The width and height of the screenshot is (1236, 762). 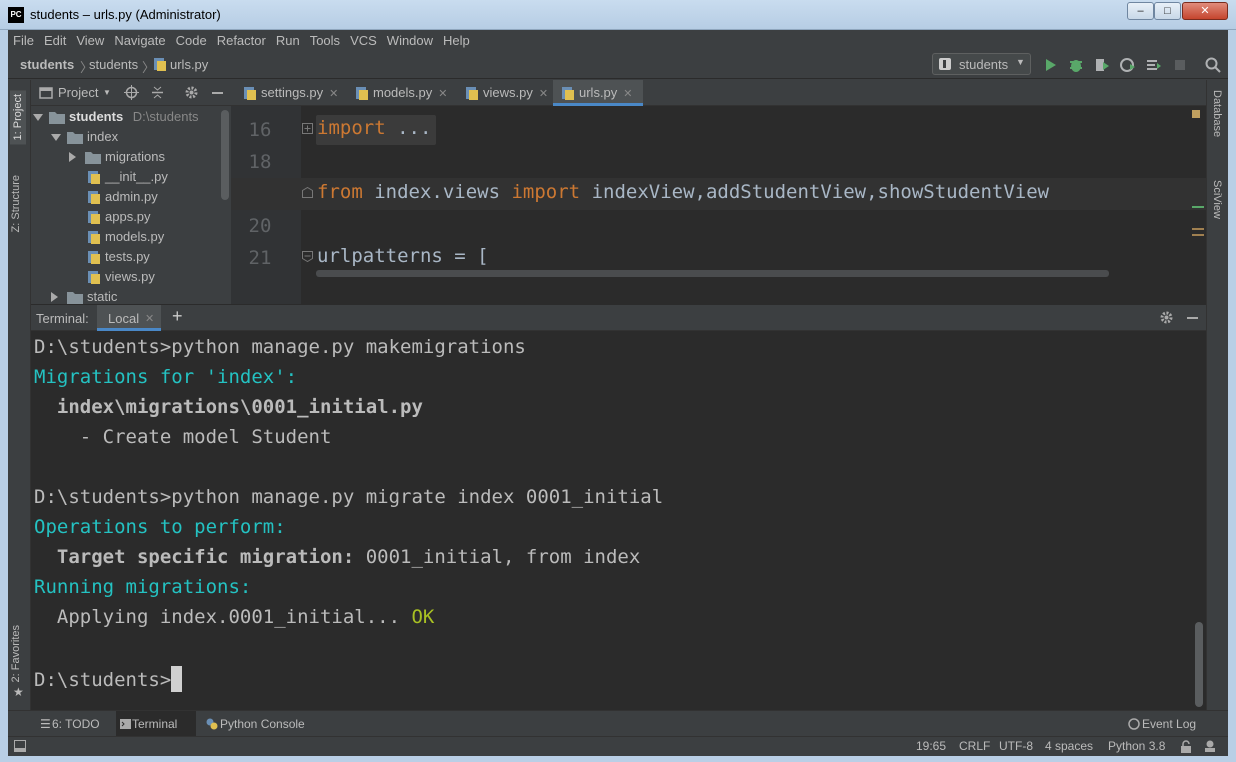 What do you see at coordinates (712, 273) in the screenshot?
I see `editor-horizontal-scrollbar` at bounding box center [712, 273].